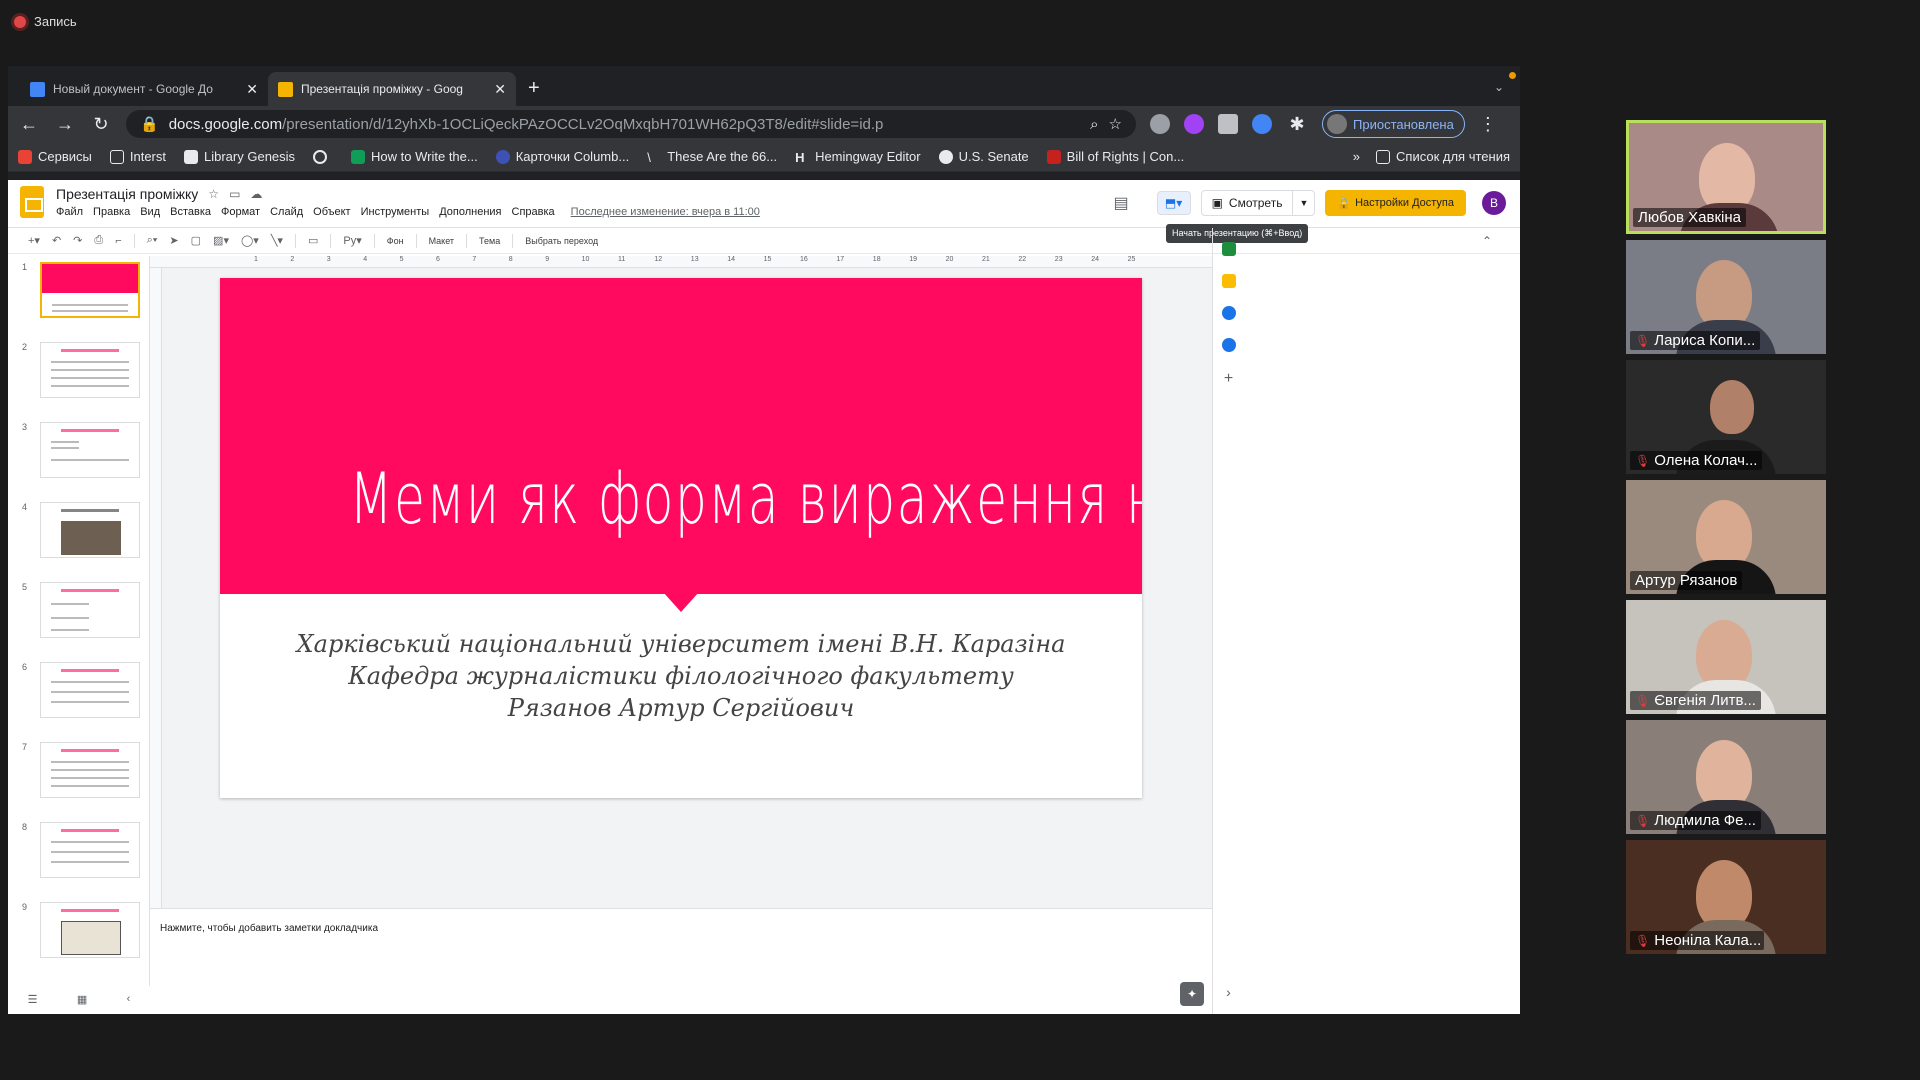  Describe the element at coordinates (150, 212) in the screenshot. I see `menu-view: Вид` at that location.